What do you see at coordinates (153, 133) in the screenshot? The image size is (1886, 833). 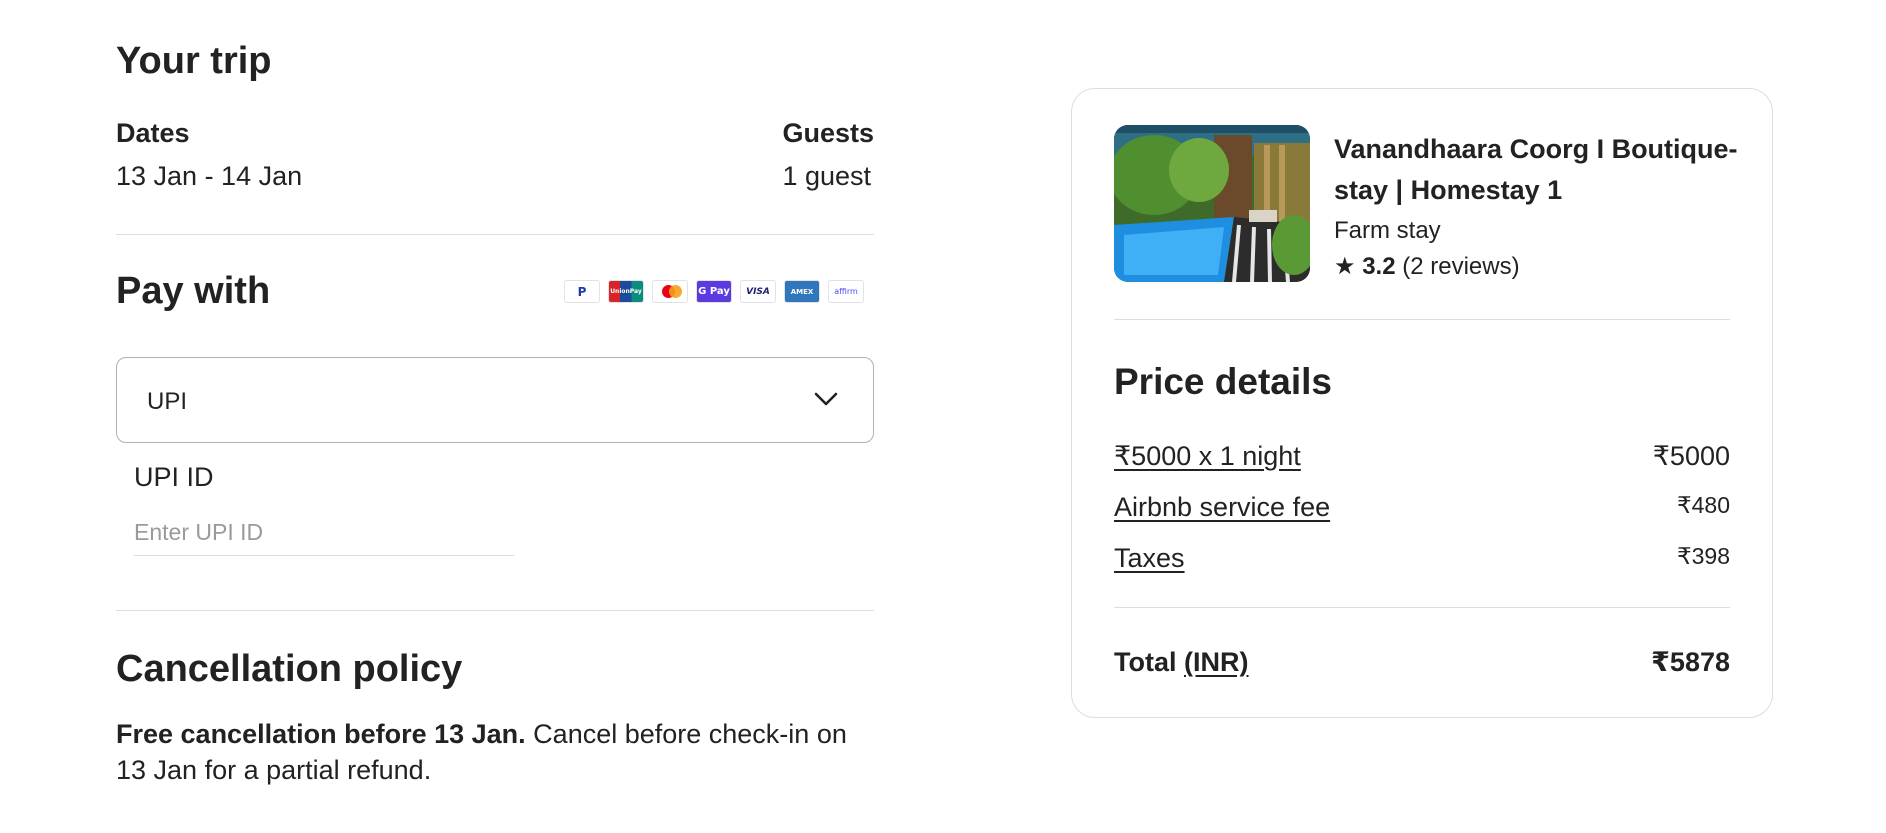 I see `dates-label: Dates` at bounding box center [153, 133].